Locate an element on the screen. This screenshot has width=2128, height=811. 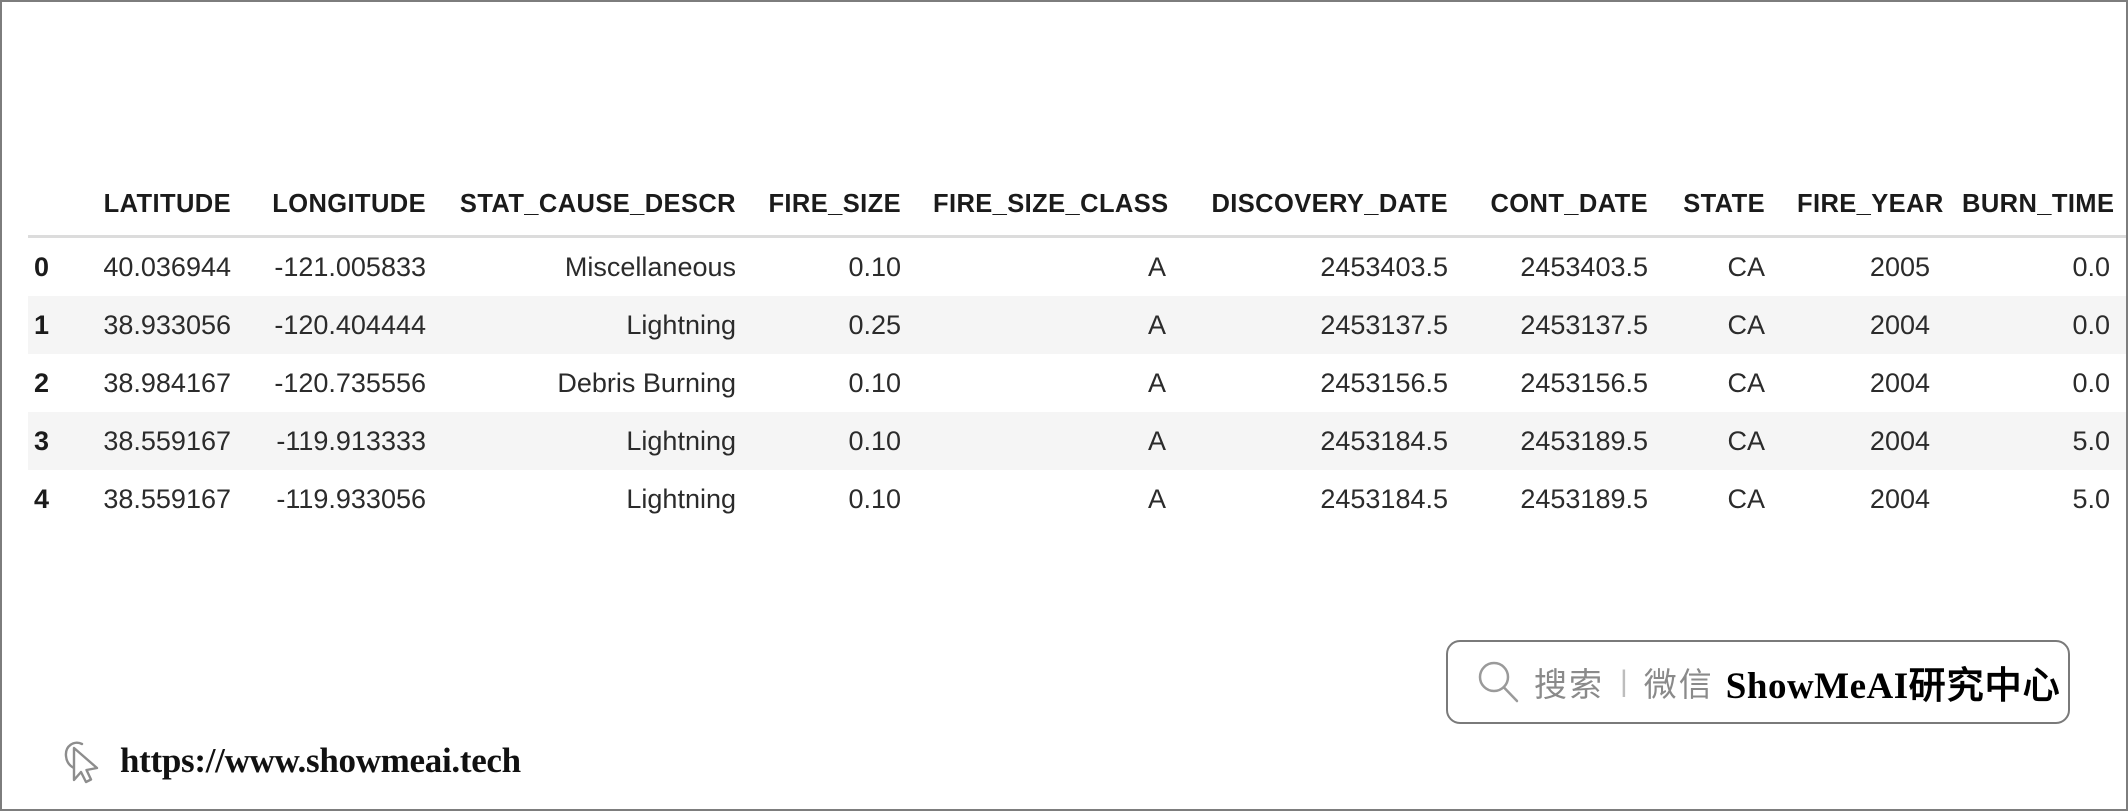
row-index: 0 is located at coordinates (42, 266).